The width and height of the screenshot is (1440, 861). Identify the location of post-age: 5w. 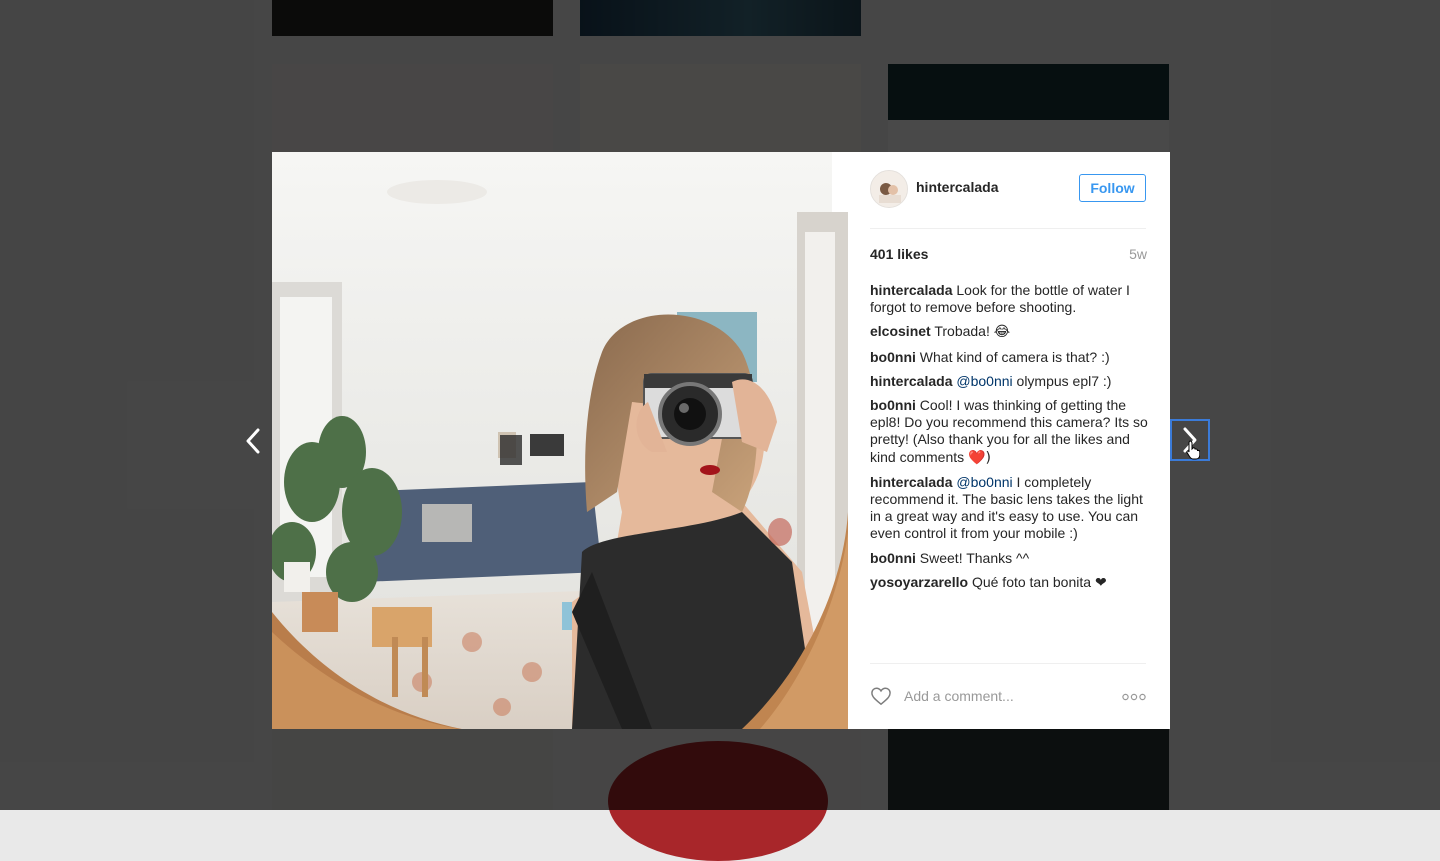
(1138, 254).